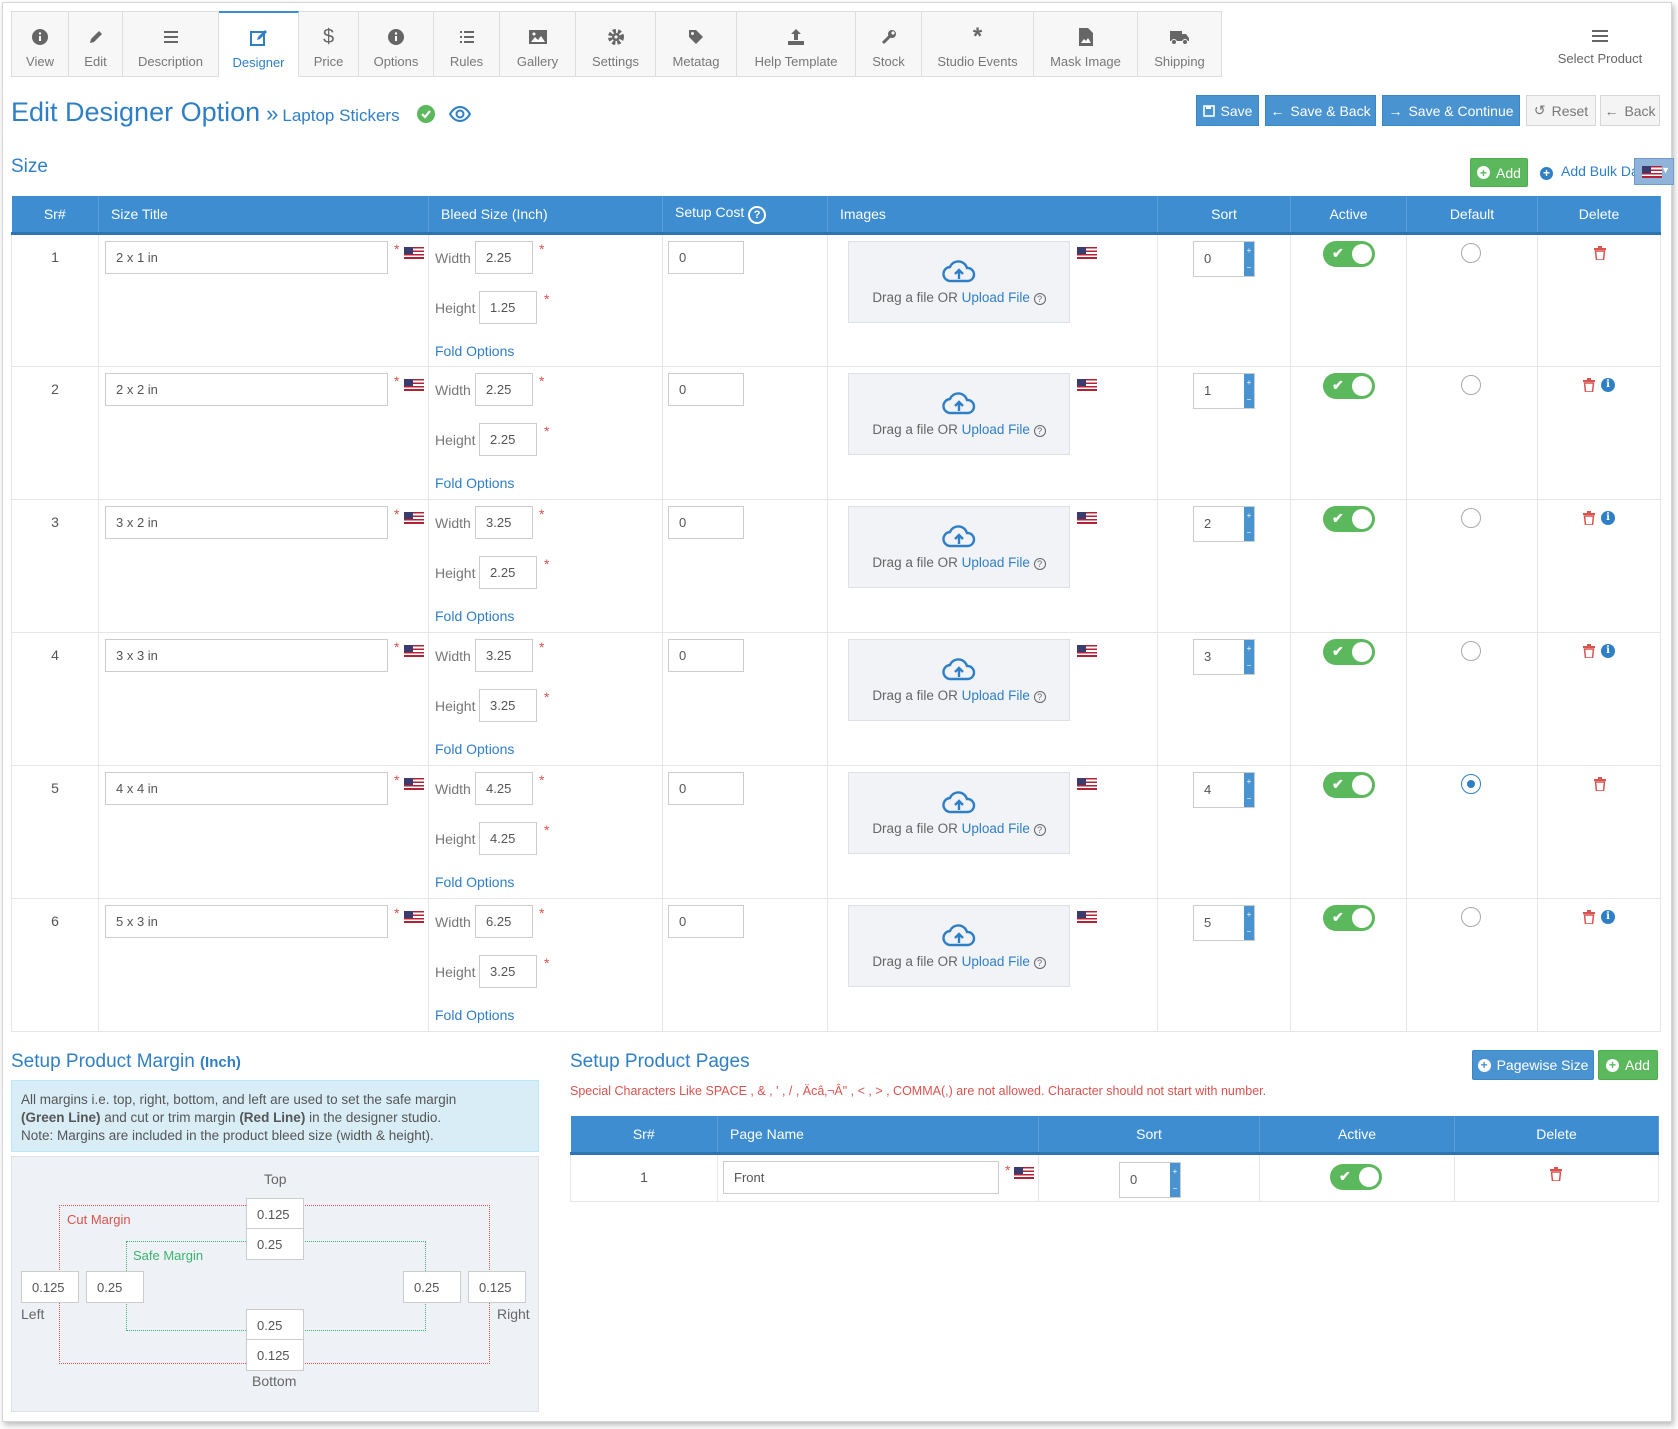 The image size is (1678, 1429). I want to click on size-title-input: 2 x 1 in, so click(246, 257).